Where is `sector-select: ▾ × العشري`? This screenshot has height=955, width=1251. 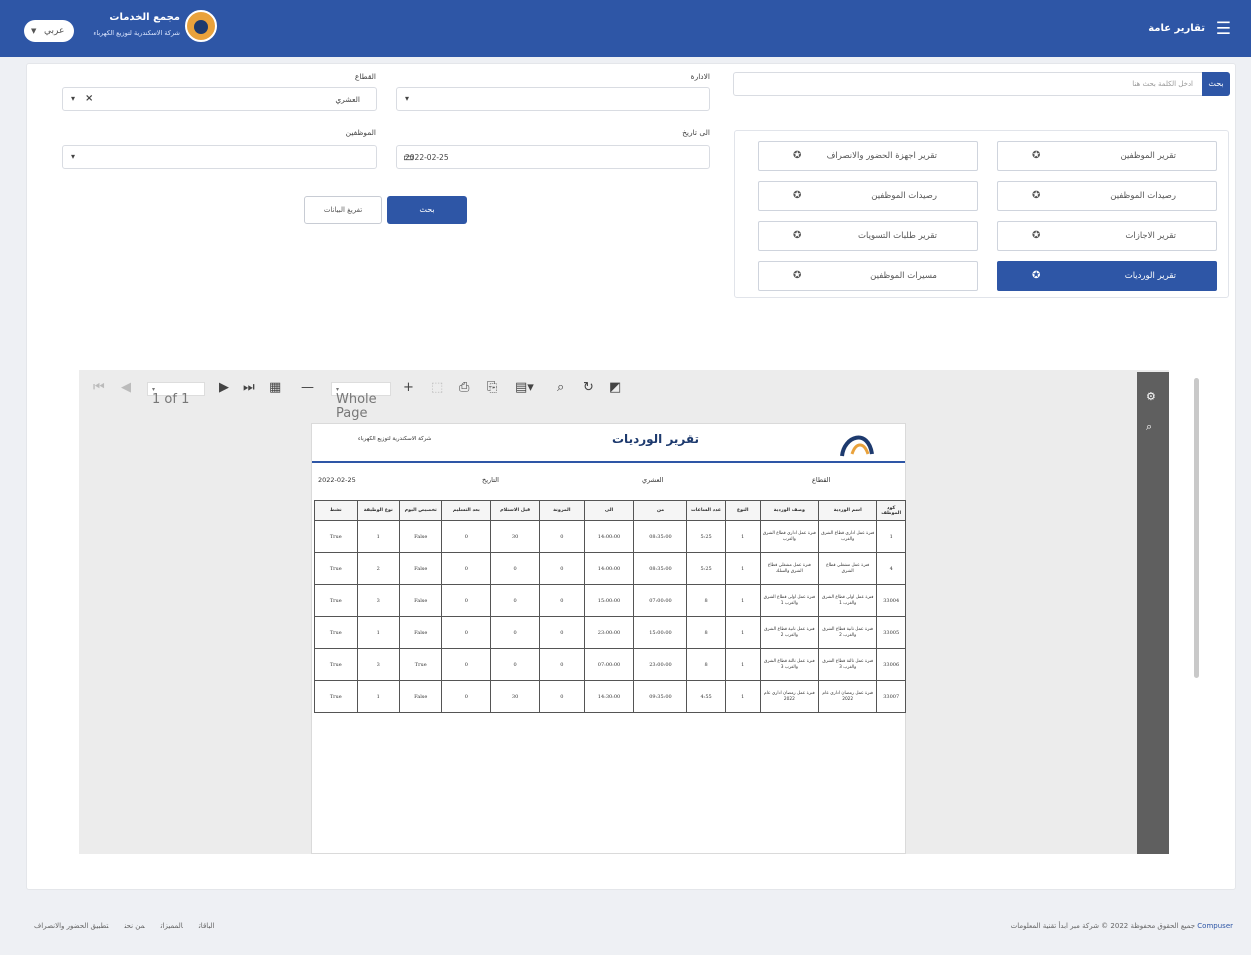 sector-select: ▾ × العشري is located at coordinates (219, 99).